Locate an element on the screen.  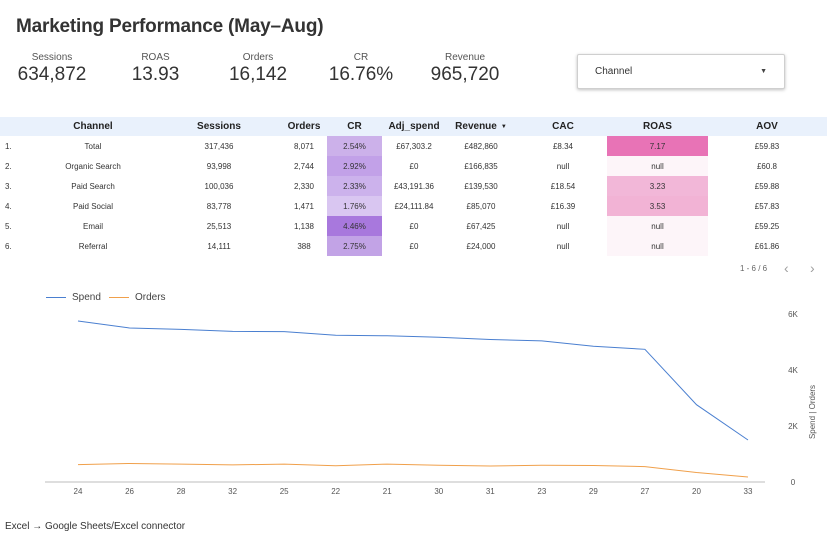
cell-orders: 8,071 is located at coordinates (304, 146).